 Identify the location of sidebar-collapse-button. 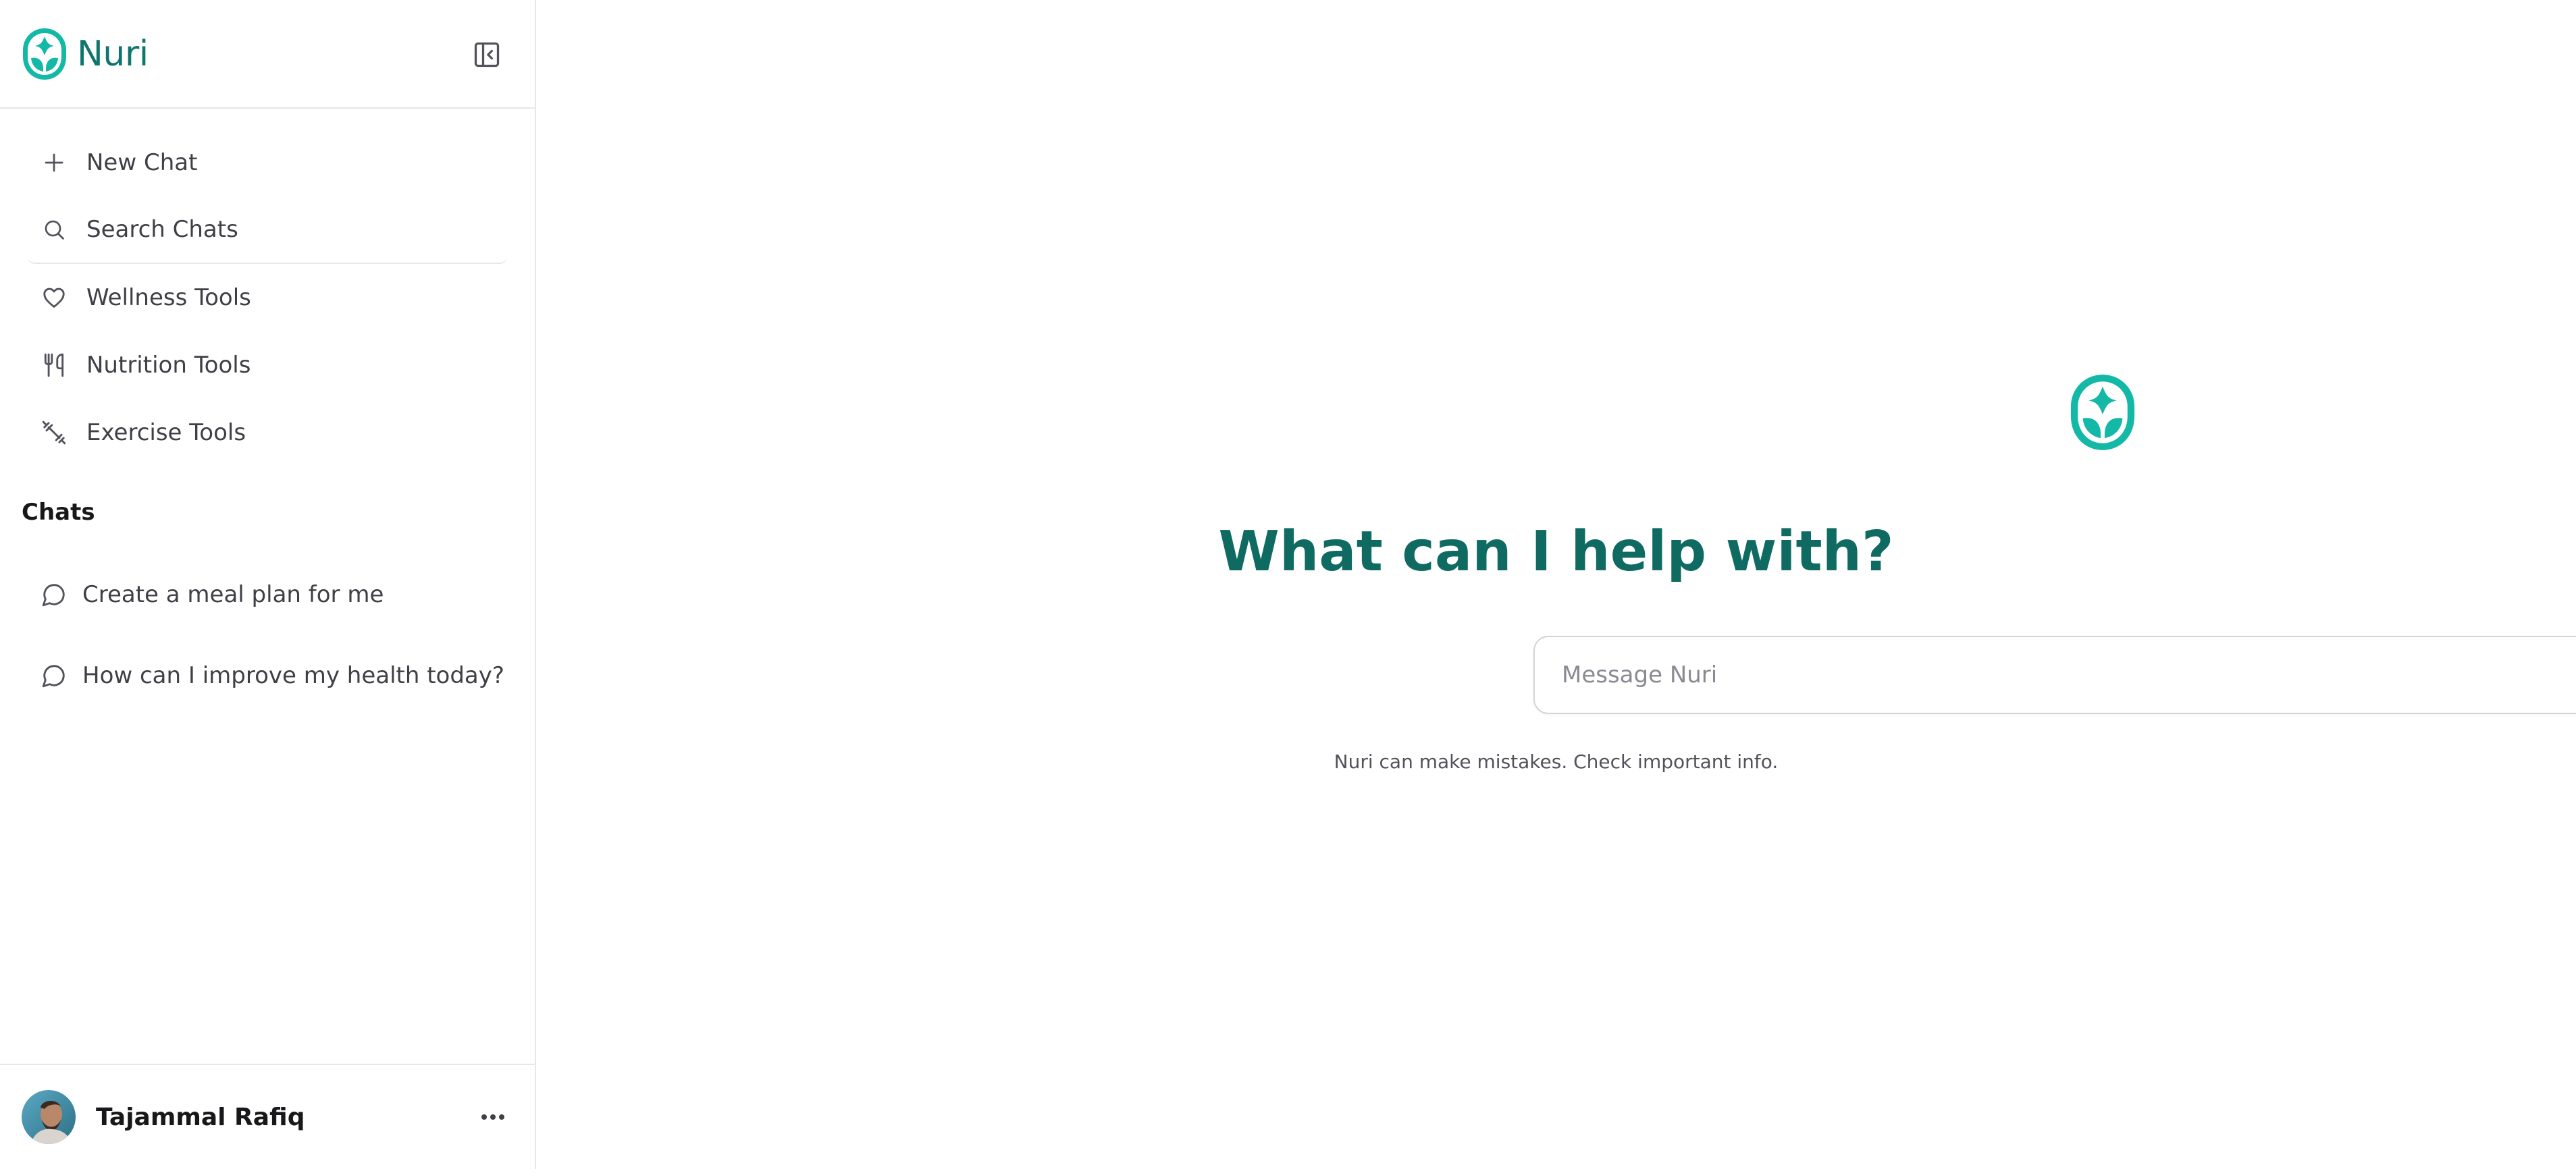
(487, 55).